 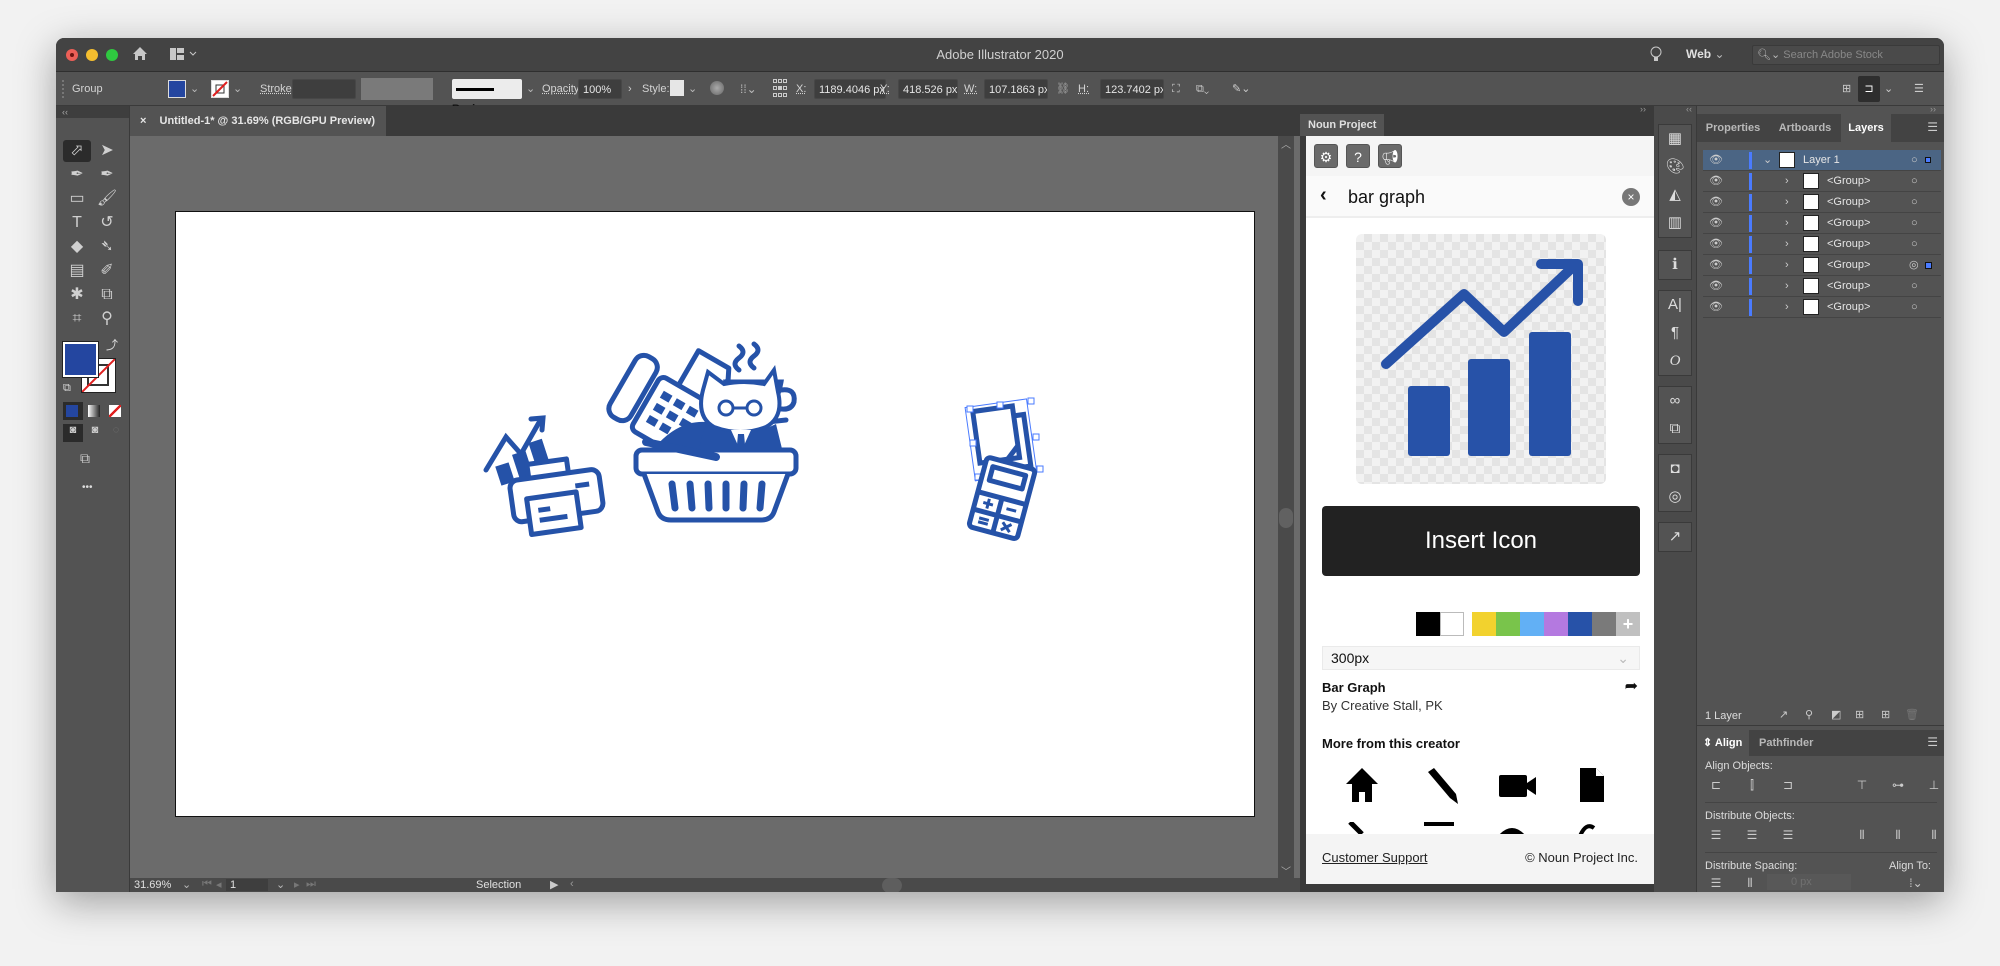 I want to click on scroll-left-icon: ‹, so click(x=572, y=884).